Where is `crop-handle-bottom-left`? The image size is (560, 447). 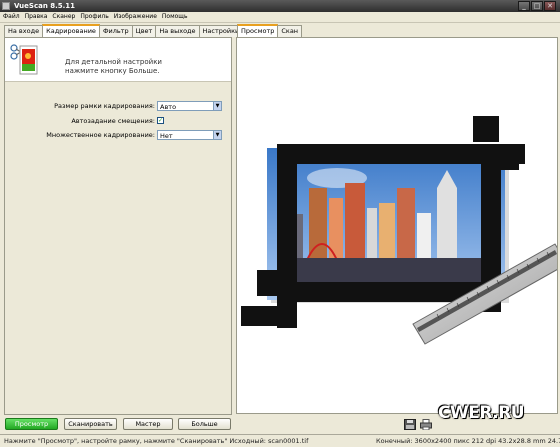 crop-handle-bottom-left is located at coordinates (268, 316).